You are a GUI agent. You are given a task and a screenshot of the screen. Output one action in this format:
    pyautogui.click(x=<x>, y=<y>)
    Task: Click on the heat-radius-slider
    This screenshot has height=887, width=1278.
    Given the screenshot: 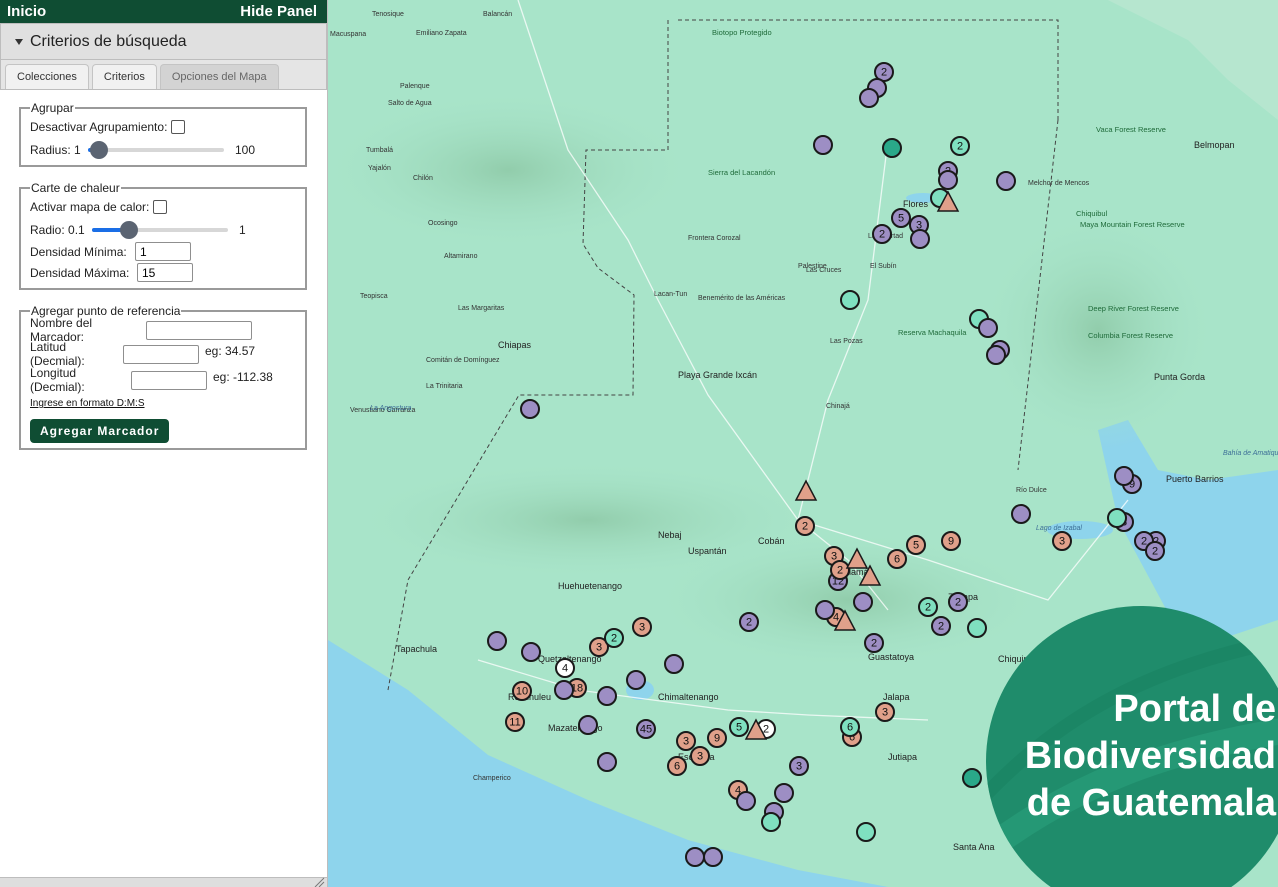 What is the action you would take?
    pyautogui.click(x=160, y=229)
    